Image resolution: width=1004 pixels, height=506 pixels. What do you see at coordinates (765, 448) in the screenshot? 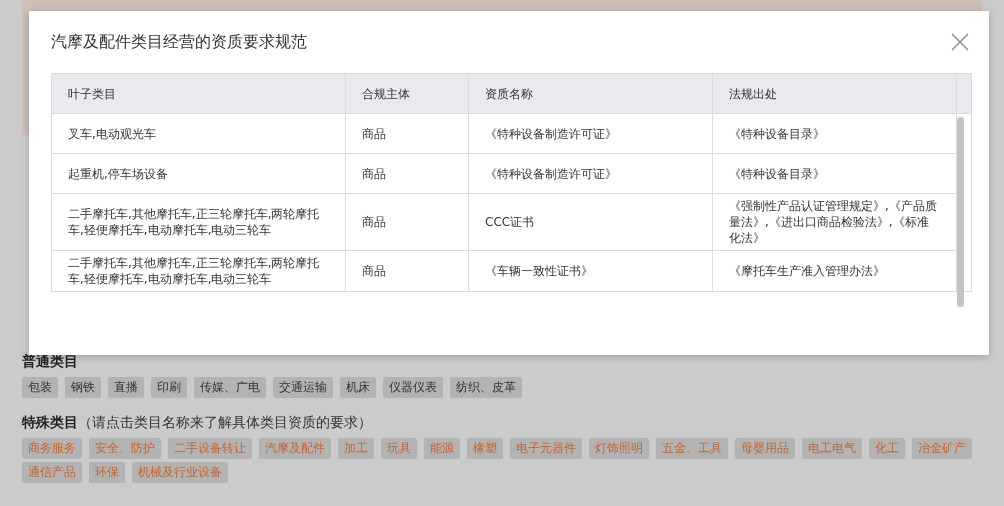
I see `category-link: 母婴用品` at bounding box center [765, 448].